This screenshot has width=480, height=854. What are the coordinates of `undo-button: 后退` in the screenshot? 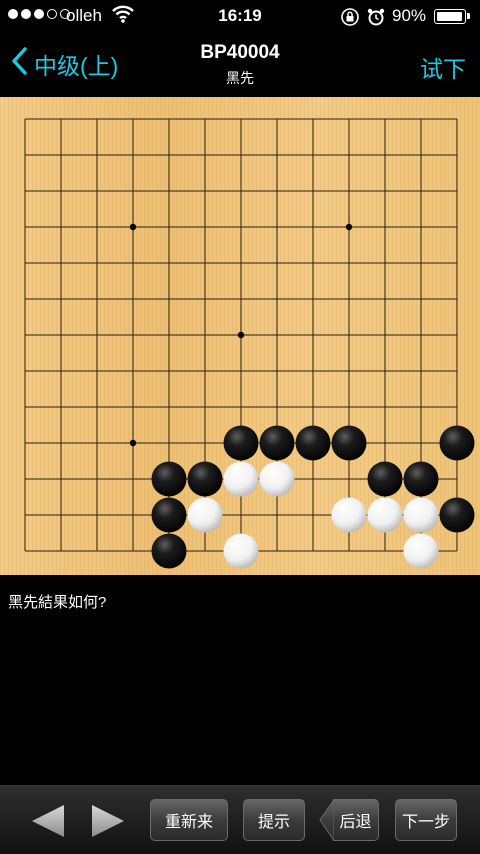 It's located at (349, 820).